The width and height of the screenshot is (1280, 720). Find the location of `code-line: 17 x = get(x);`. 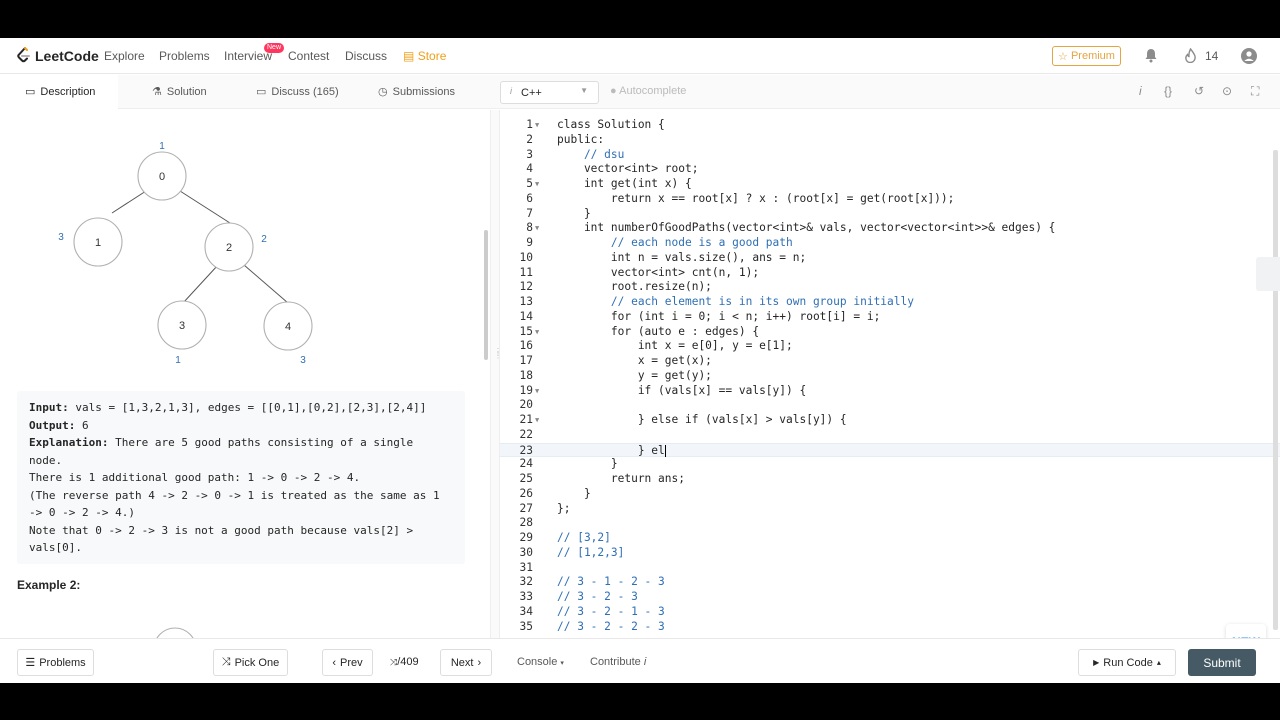

code-line: 17 x = get(x); is located at coordinates (890, 361).